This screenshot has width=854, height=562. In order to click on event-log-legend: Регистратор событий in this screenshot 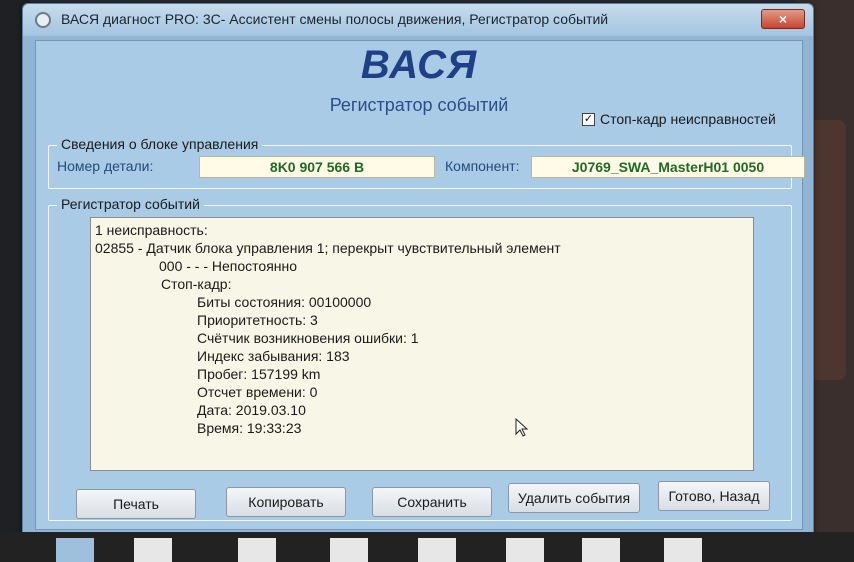, I will do `click(130, 204)`.